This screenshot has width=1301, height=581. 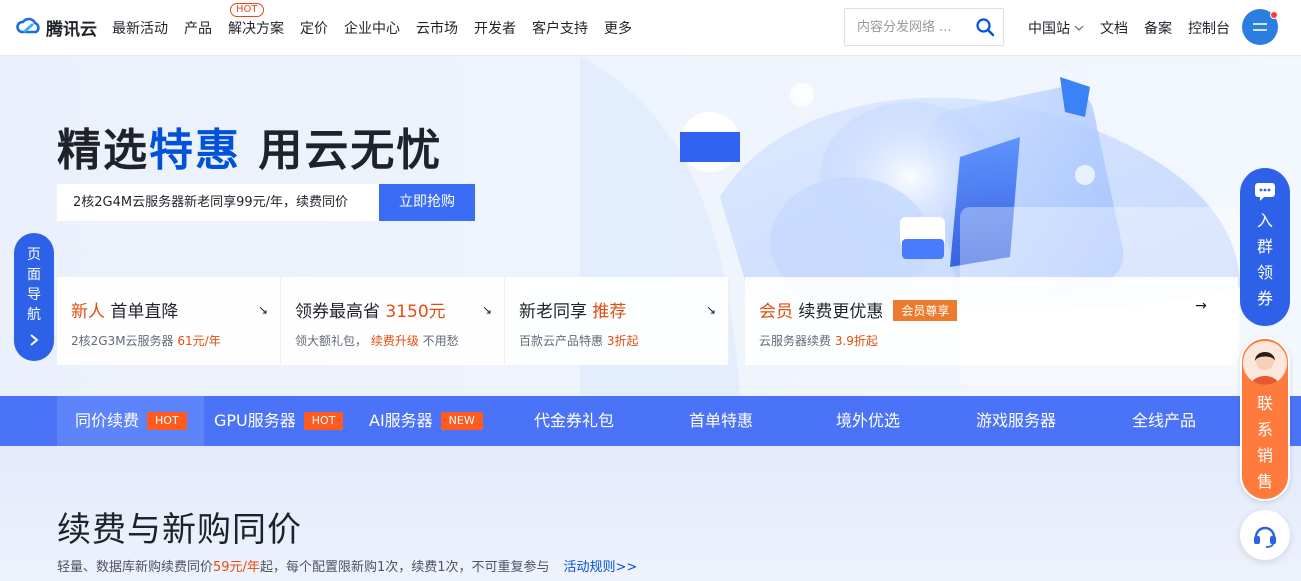 I want to click on right-nav: 中国站 文档 备案 控制台, so click(x=1137, y=28).